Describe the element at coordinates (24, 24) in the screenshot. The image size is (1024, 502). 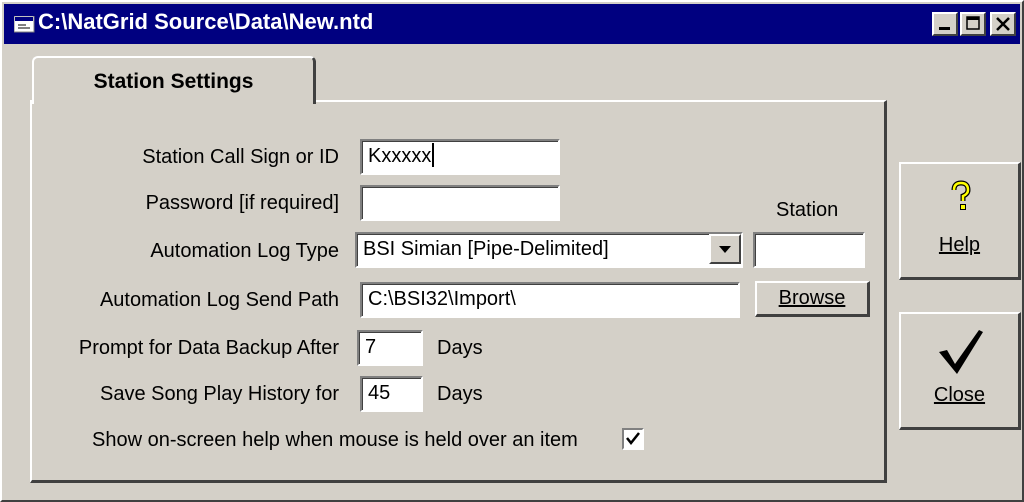
I see `app-icon` at that location.